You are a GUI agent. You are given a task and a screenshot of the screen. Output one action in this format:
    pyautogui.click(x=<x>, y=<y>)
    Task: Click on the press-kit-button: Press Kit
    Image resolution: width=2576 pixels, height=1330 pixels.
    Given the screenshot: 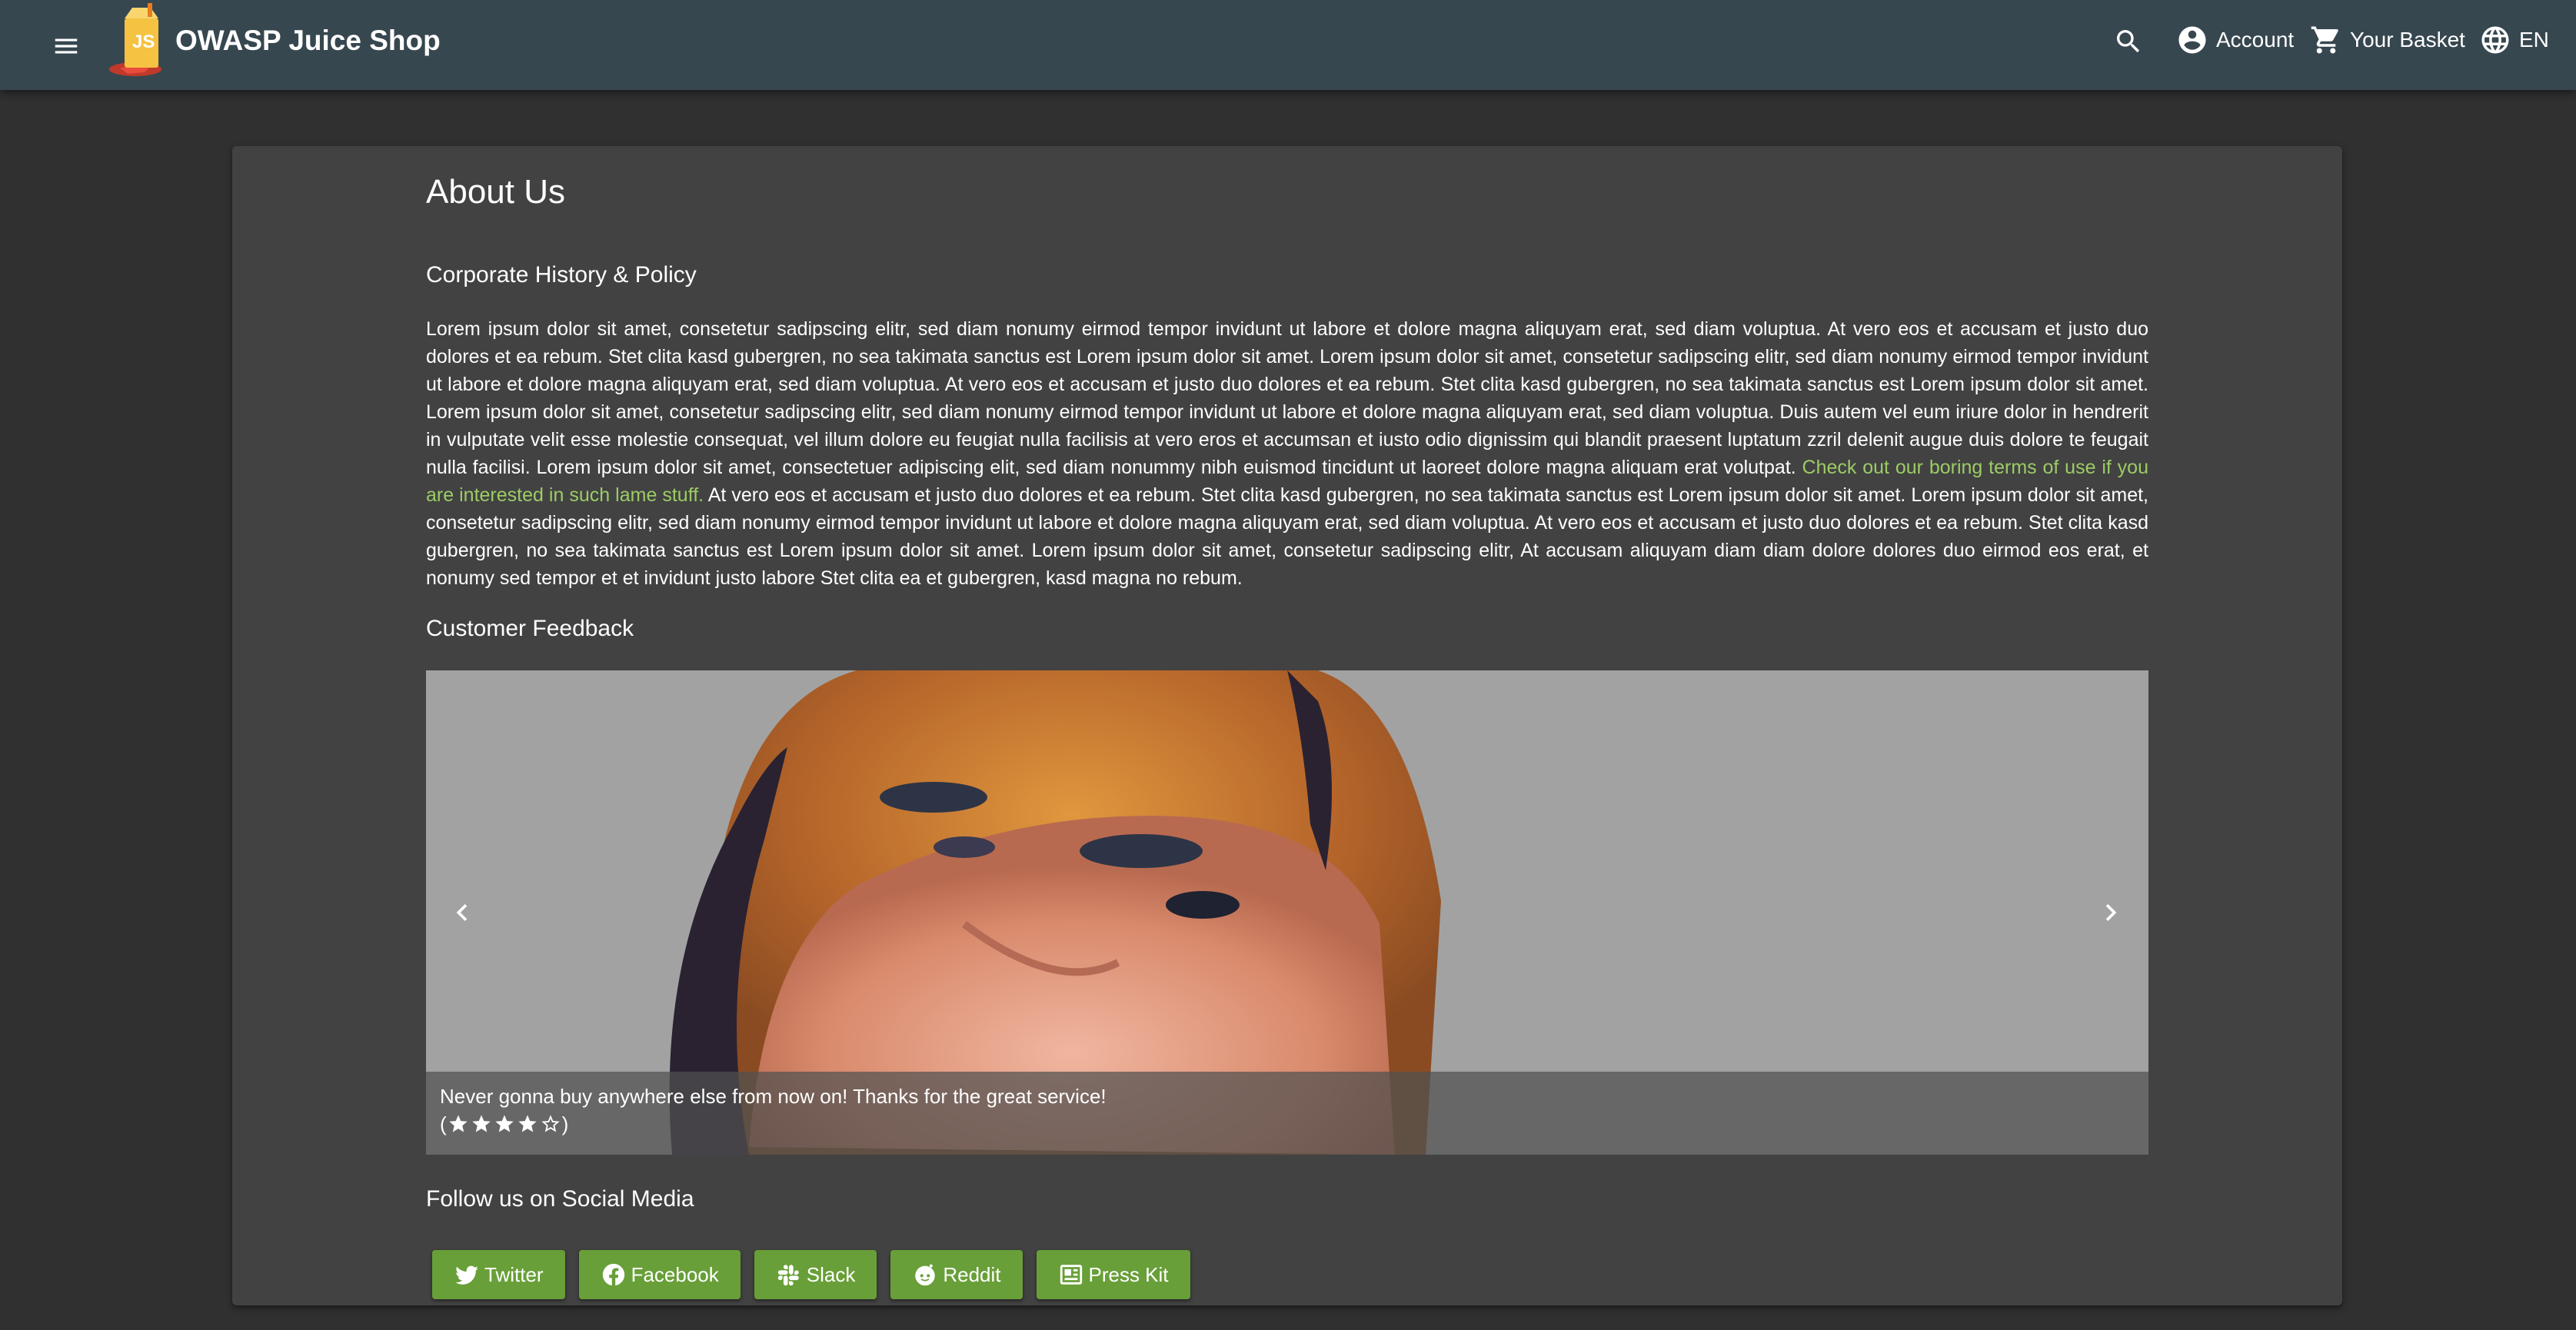 What is the action you would take?
    pyautogui.click(x=1113, y=1274)
    